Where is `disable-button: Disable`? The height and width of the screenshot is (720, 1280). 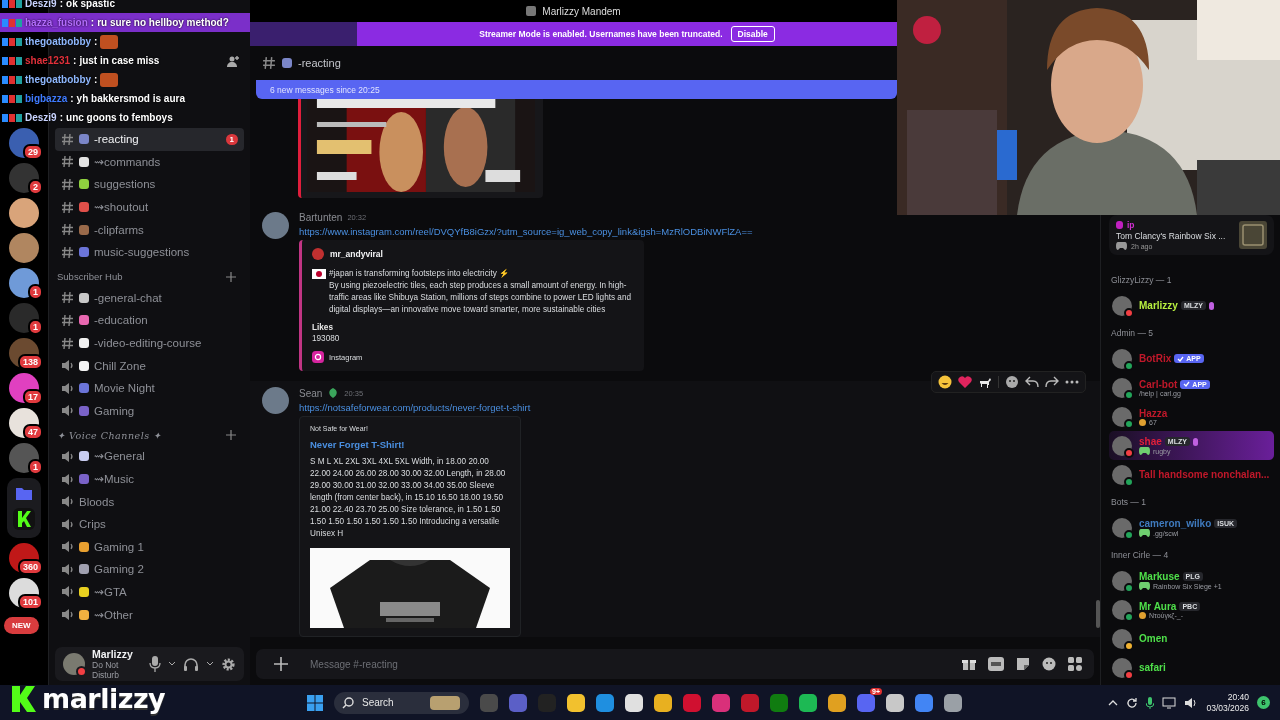 disable-button: Disable is located at coordinates (752, 34).